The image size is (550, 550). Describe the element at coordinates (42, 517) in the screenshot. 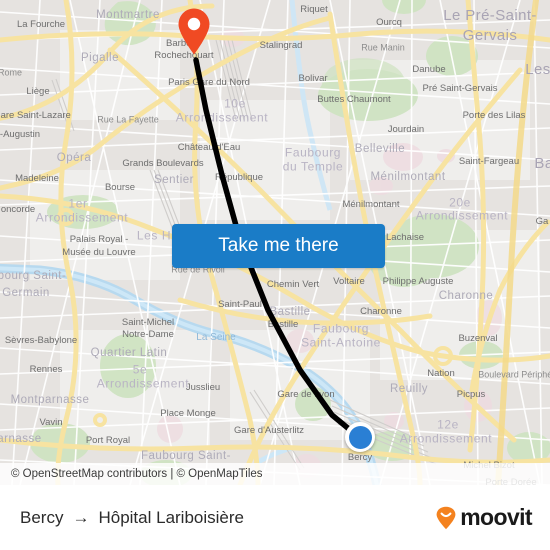

I see `trip-origin-label: Bercy` at that location.